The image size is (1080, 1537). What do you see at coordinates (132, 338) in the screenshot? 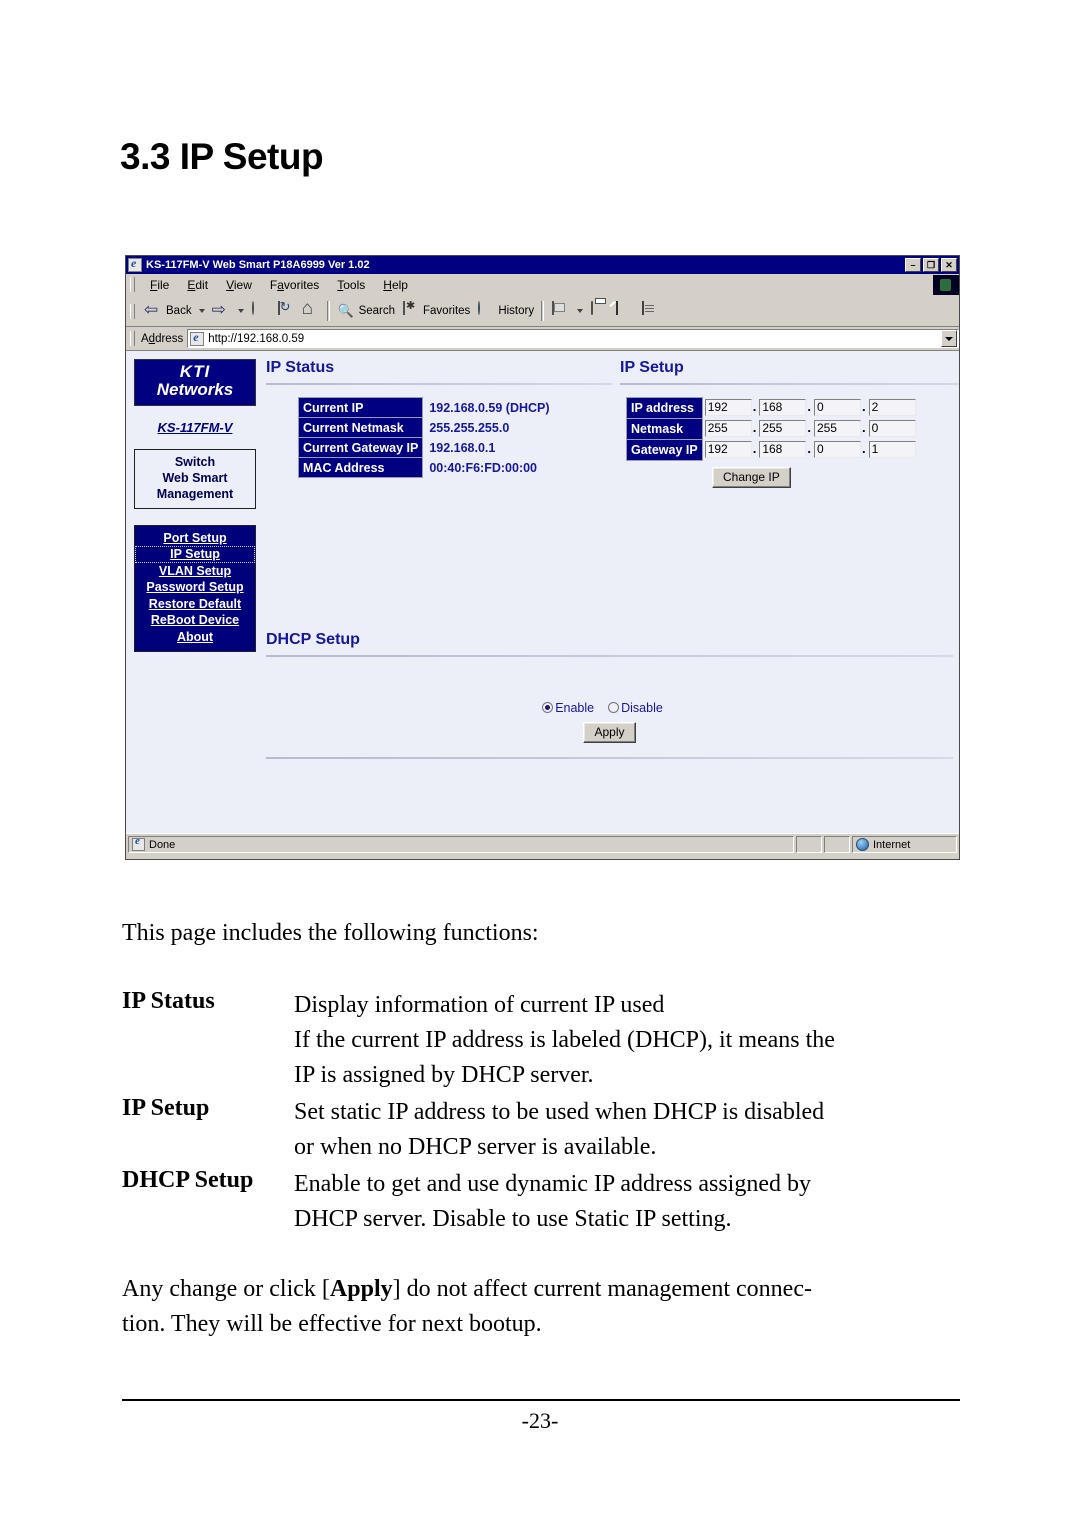
I see `addressbar-grip` at bounding box center [132, 338].